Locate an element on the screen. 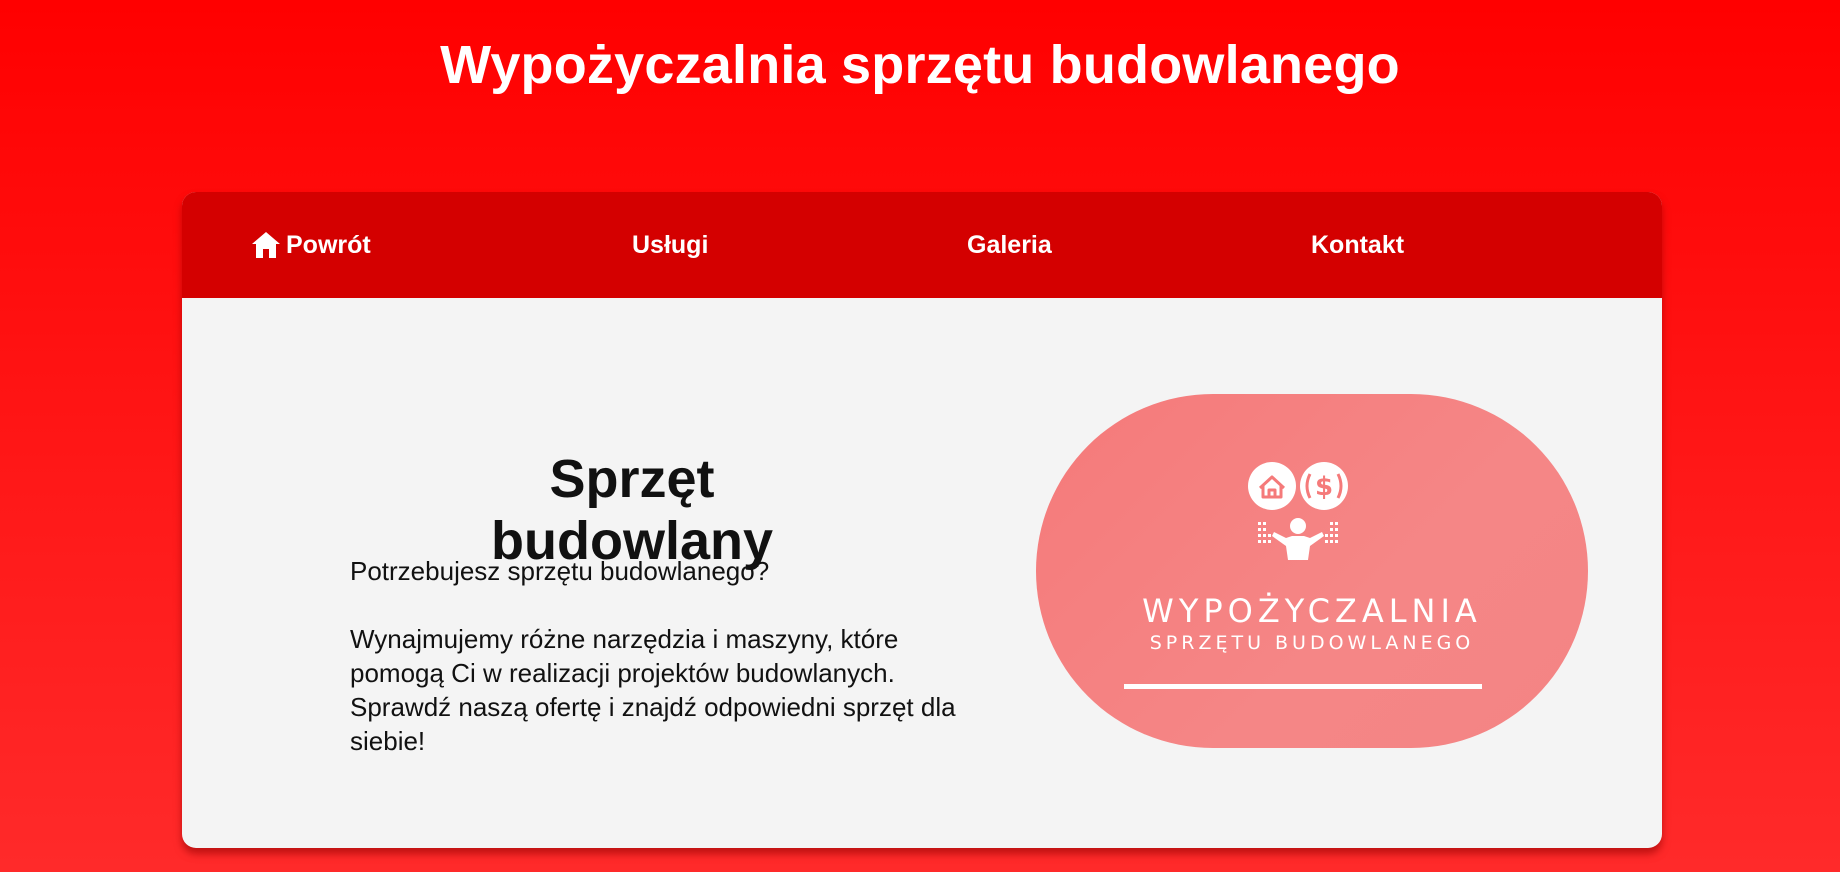  main-nav: Powrót Usługi Galeria Kontakt is located at coordinates (922, 245).